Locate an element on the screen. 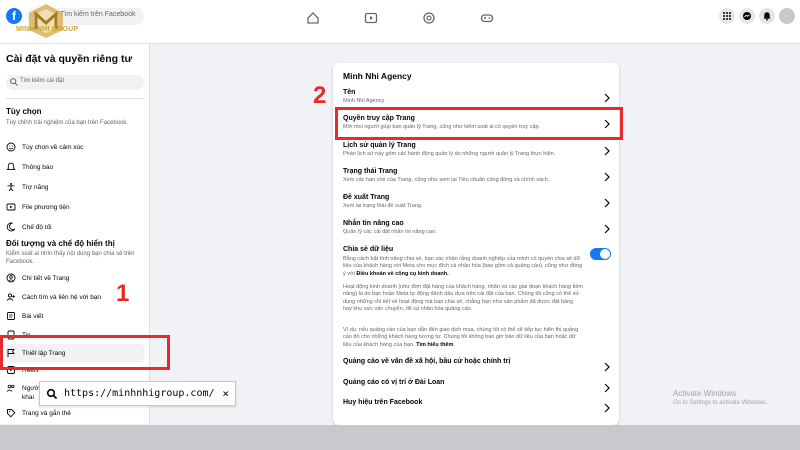 This screenshot has width=800, height=450. profile-avatar is located at coordinates (787, 16).